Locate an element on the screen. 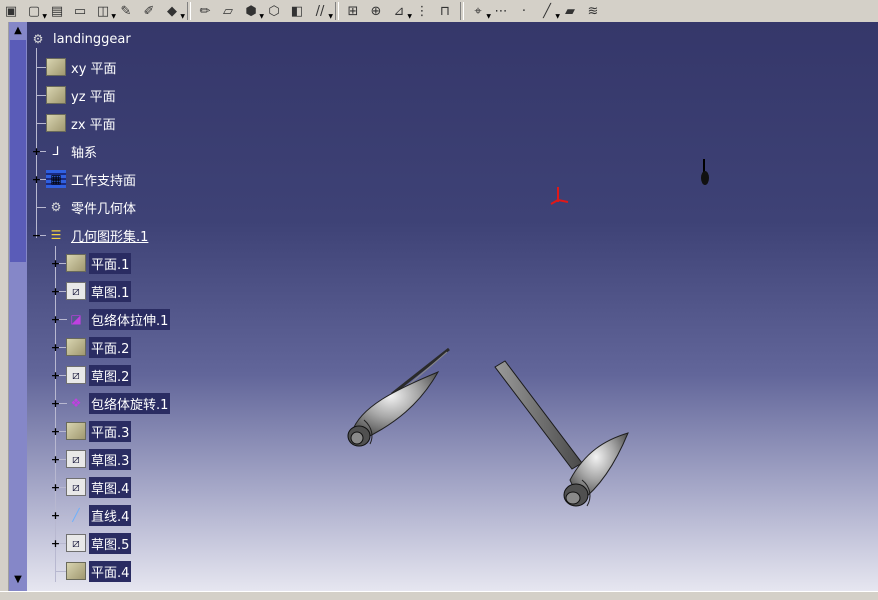  sketch-icon: ✏ is located at coordinates (205, 11).